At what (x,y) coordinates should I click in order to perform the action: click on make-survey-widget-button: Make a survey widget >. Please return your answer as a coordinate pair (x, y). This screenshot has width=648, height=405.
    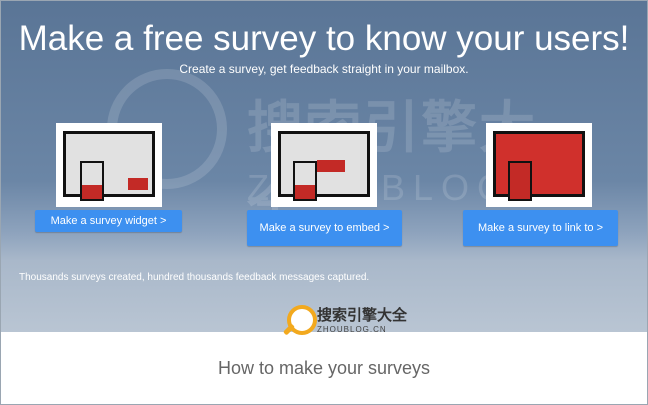
    Looking at the image, I should click on (108, 221).